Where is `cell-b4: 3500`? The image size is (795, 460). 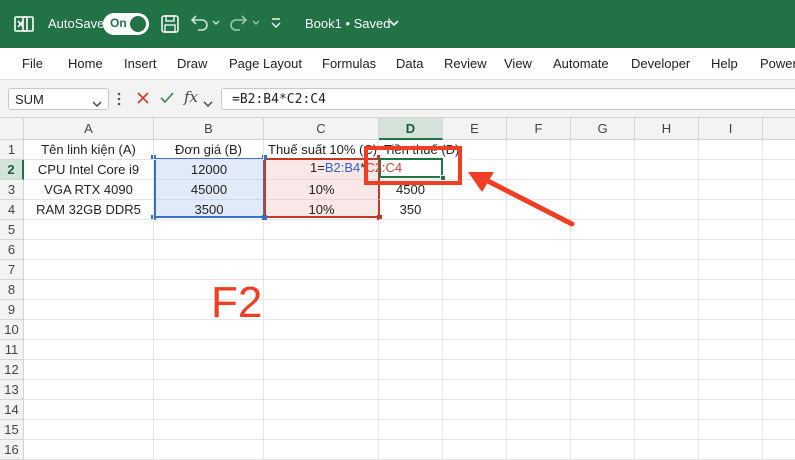 cell-b4: 3500 is located at coordinates (209, 210).